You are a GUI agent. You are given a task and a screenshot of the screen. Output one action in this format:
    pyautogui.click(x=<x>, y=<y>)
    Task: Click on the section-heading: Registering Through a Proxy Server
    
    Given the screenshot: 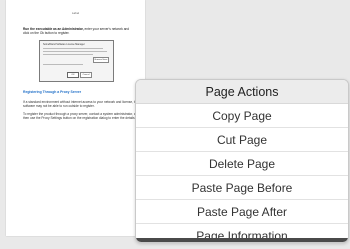 What is the action you would take?
    pyautogui.click(x=52, y=92)
    